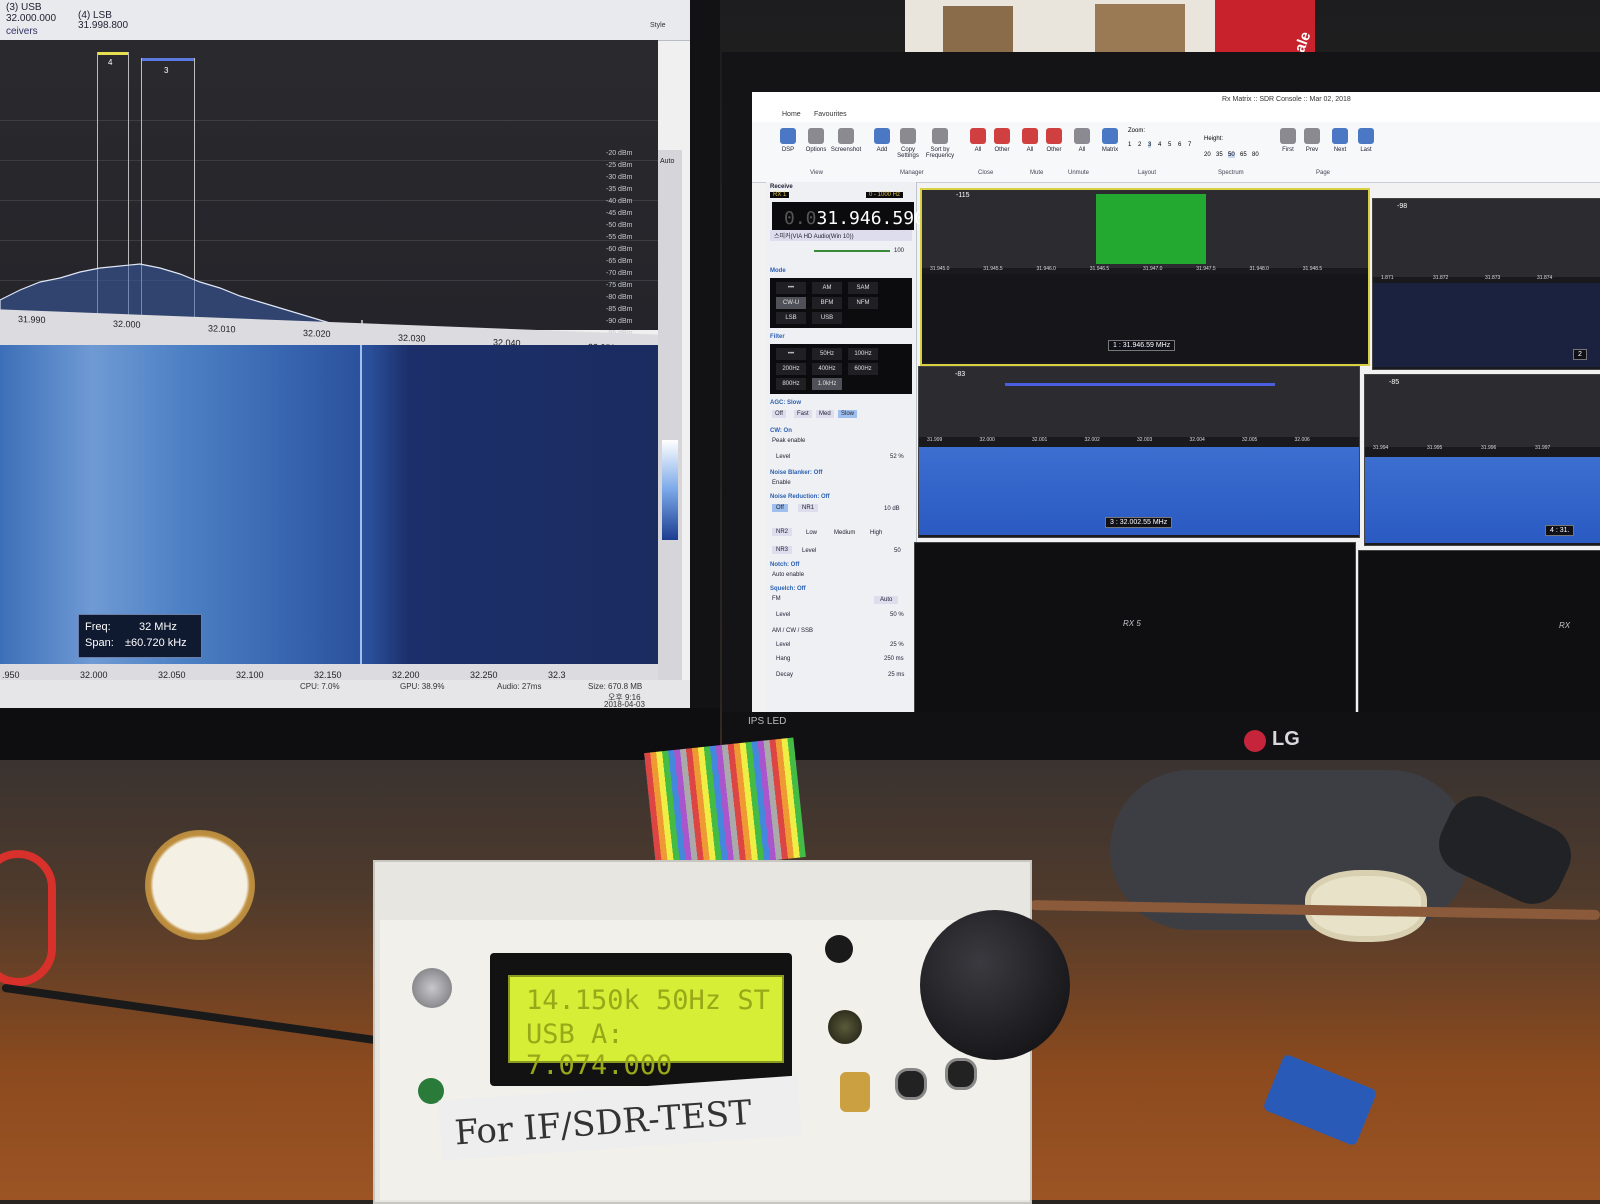  Describe the element at coordinates (619, 177) in the screenshot. I see `db-tick-label: -30 dBm` at that location.